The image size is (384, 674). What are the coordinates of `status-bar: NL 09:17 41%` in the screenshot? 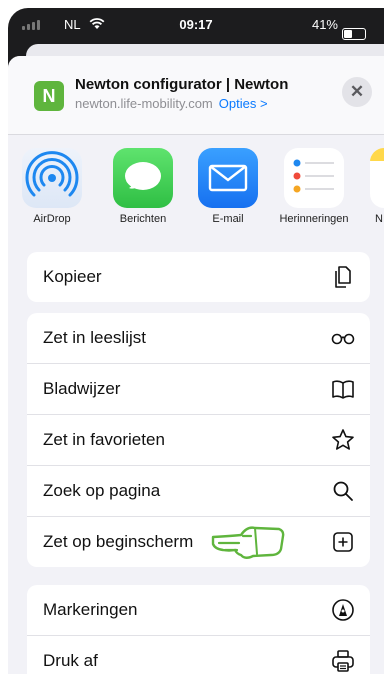 It's located at (196, 26).